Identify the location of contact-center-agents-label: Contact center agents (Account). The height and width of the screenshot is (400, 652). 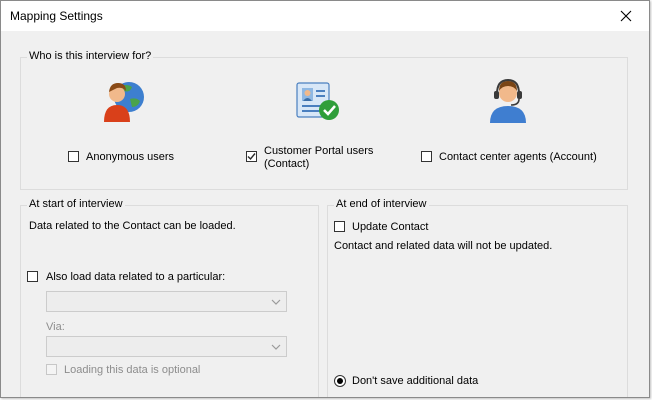
(518, 157).